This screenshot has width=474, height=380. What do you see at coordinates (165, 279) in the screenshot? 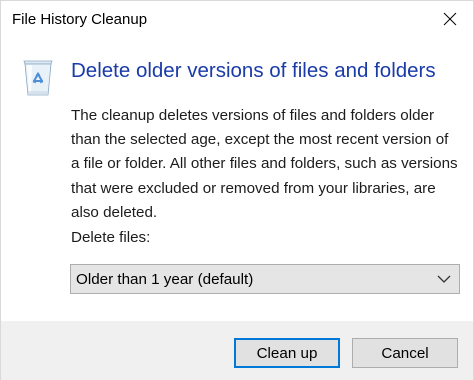
I see `dropdown-selected-value: Older than 1 year (default)` at bounding box center [165, 279].